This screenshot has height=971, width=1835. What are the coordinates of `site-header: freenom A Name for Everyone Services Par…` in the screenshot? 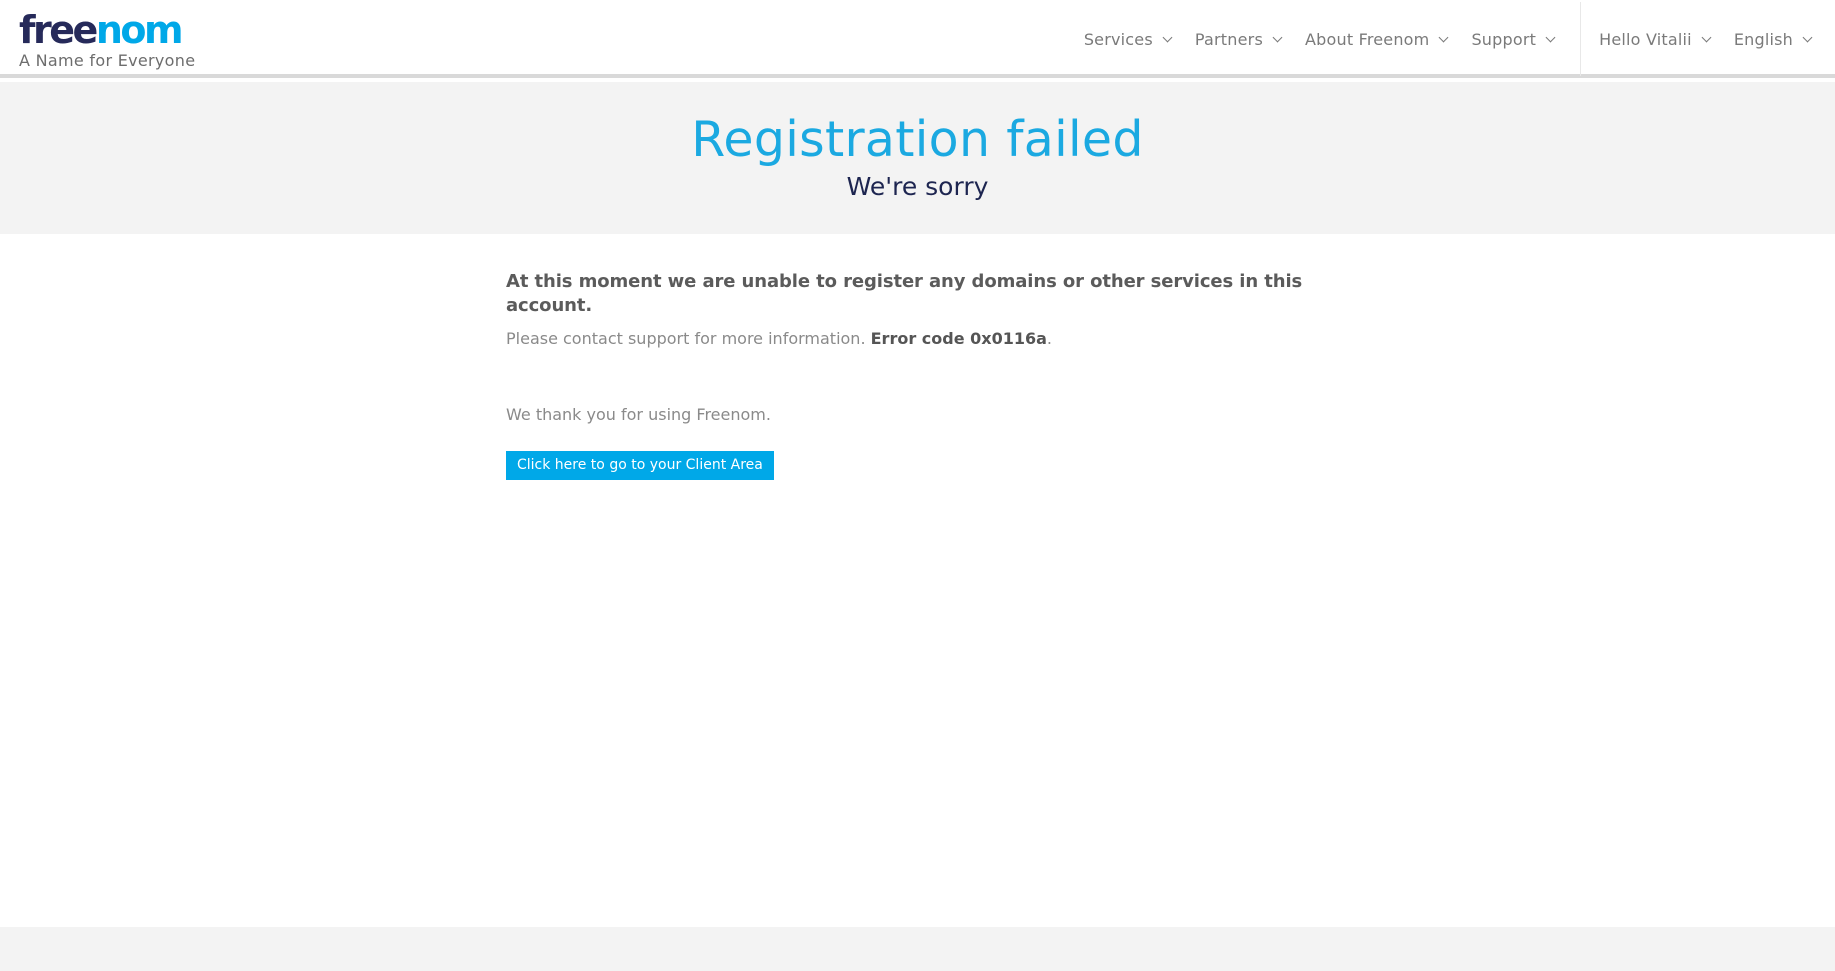 It's located at (917, 39).